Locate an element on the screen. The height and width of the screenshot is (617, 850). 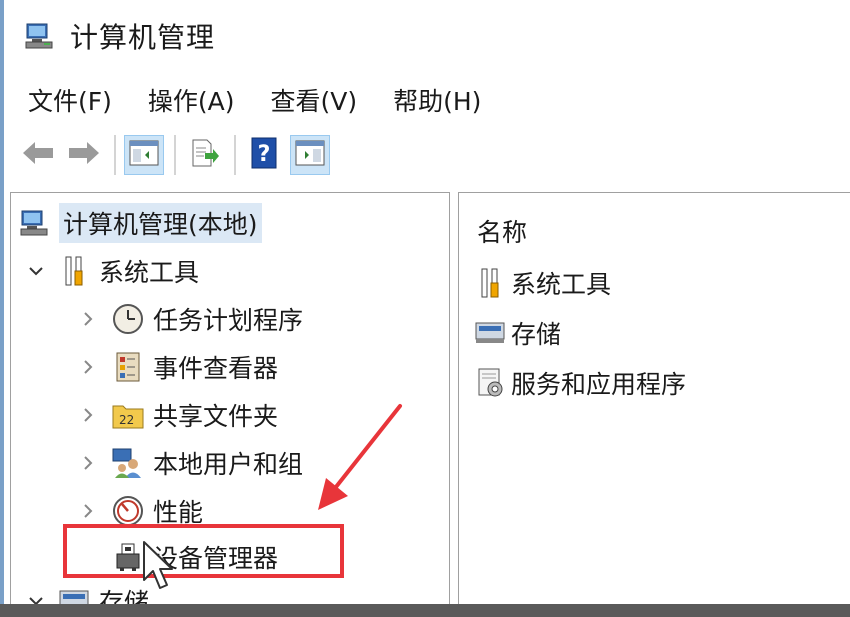
export-list-button is located at coordinates (204, 155).